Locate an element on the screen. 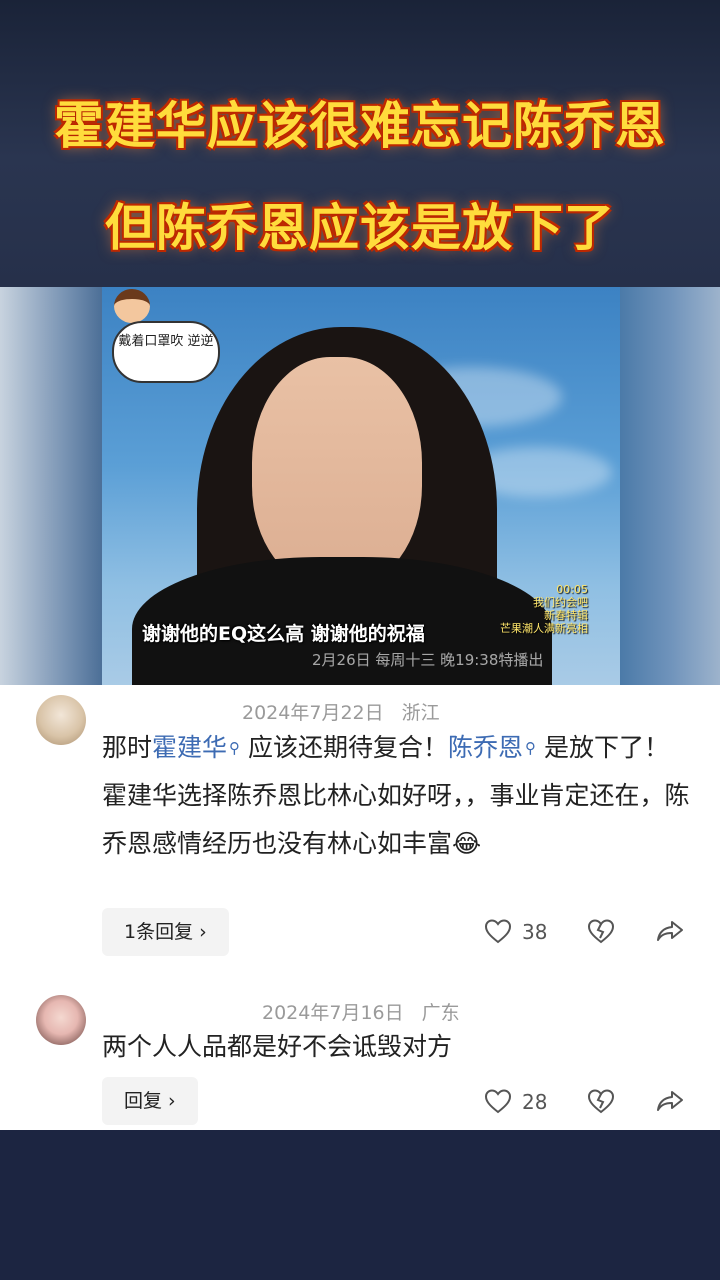  bottom-background is located at coordinates (360, 1205).